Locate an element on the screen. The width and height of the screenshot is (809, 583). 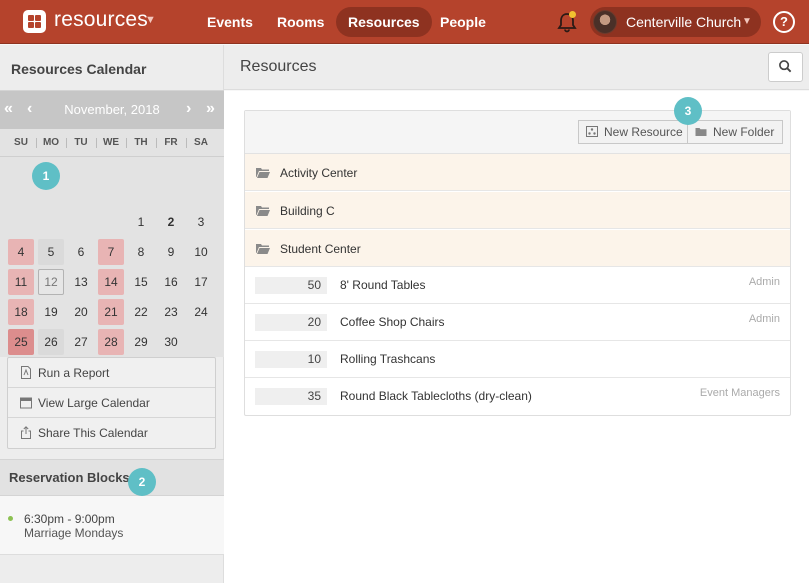
report-icon is located at coordinates (26, 372).